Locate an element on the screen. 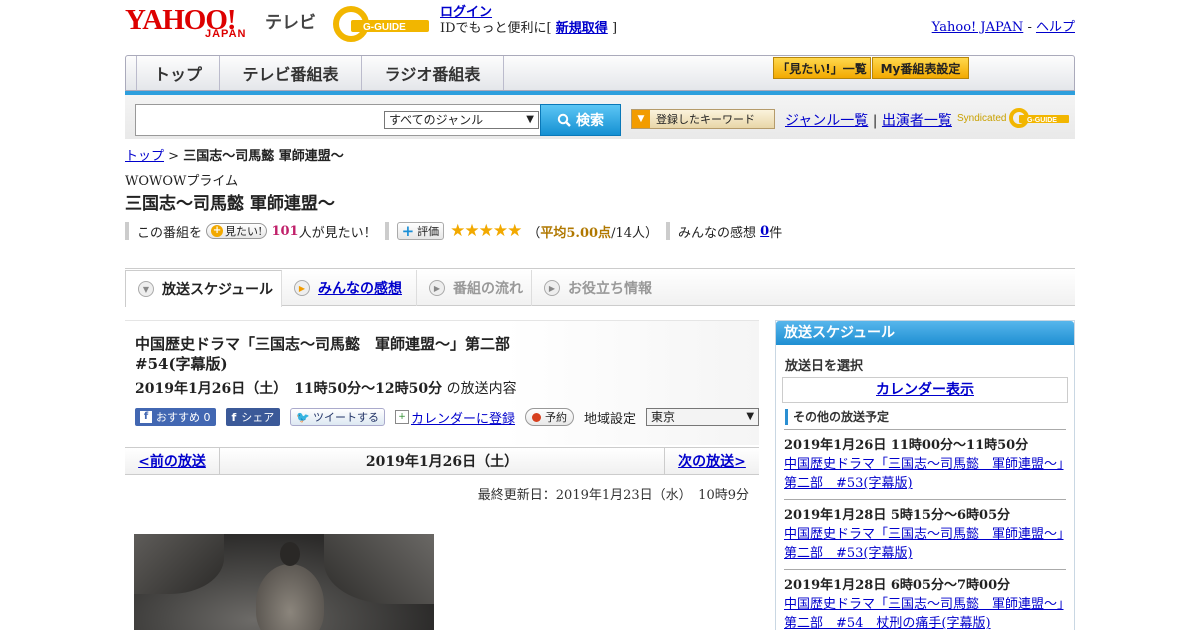 This screenshot has width=1200, height=630. broadcast-pager: <前の放送 2019年1月26日（土） 次の放送> is located at coordinates (442, 461).